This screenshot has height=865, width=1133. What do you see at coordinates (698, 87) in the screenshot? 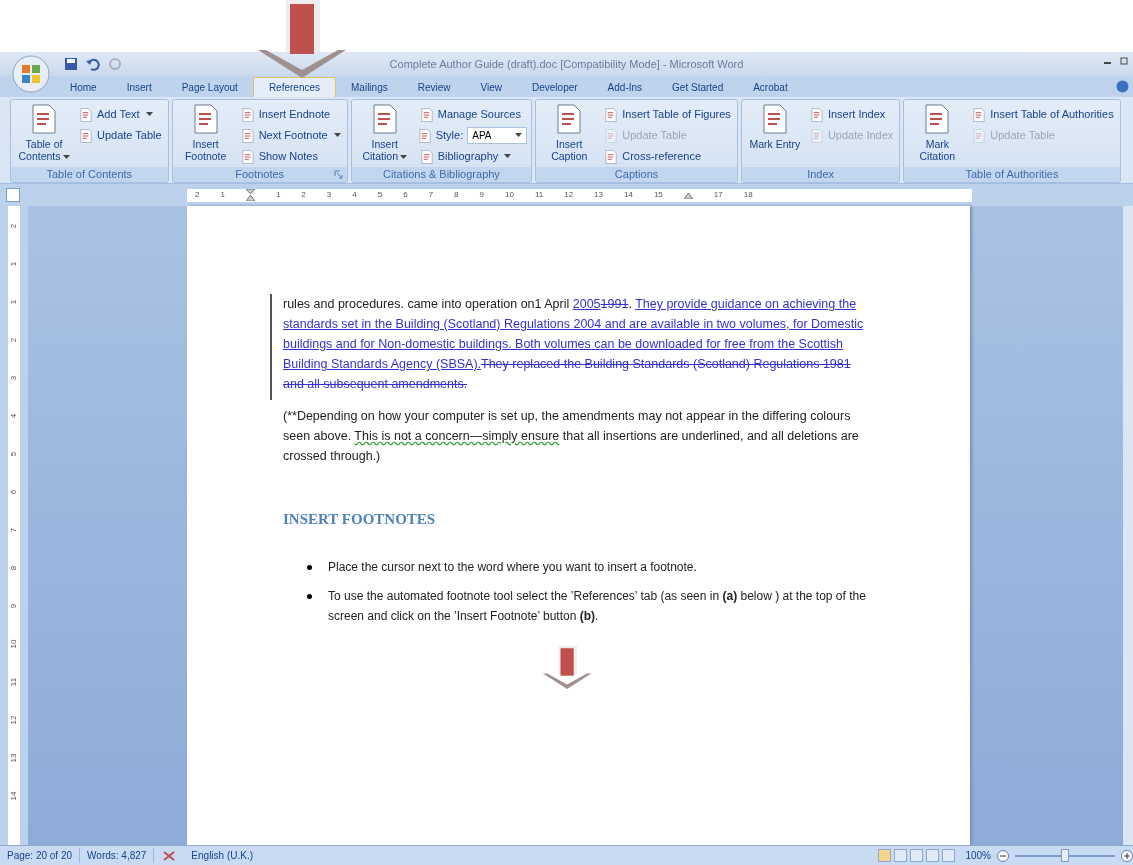
I see `ribbon-tab: Get Started` at bounding box center [698, 87].